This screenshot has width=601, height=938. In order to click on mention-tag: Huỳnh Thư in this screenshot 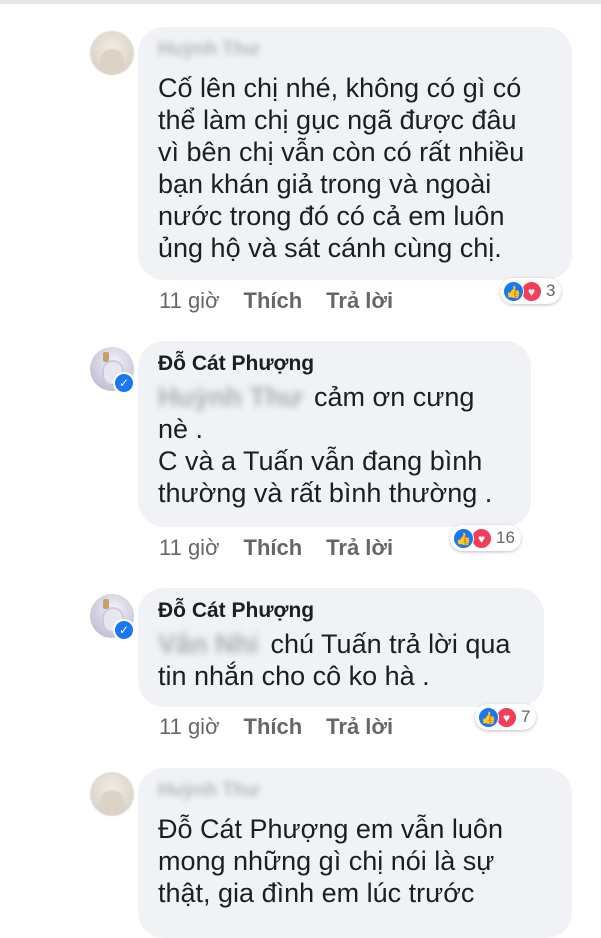, I will do `click(230, 397)`.